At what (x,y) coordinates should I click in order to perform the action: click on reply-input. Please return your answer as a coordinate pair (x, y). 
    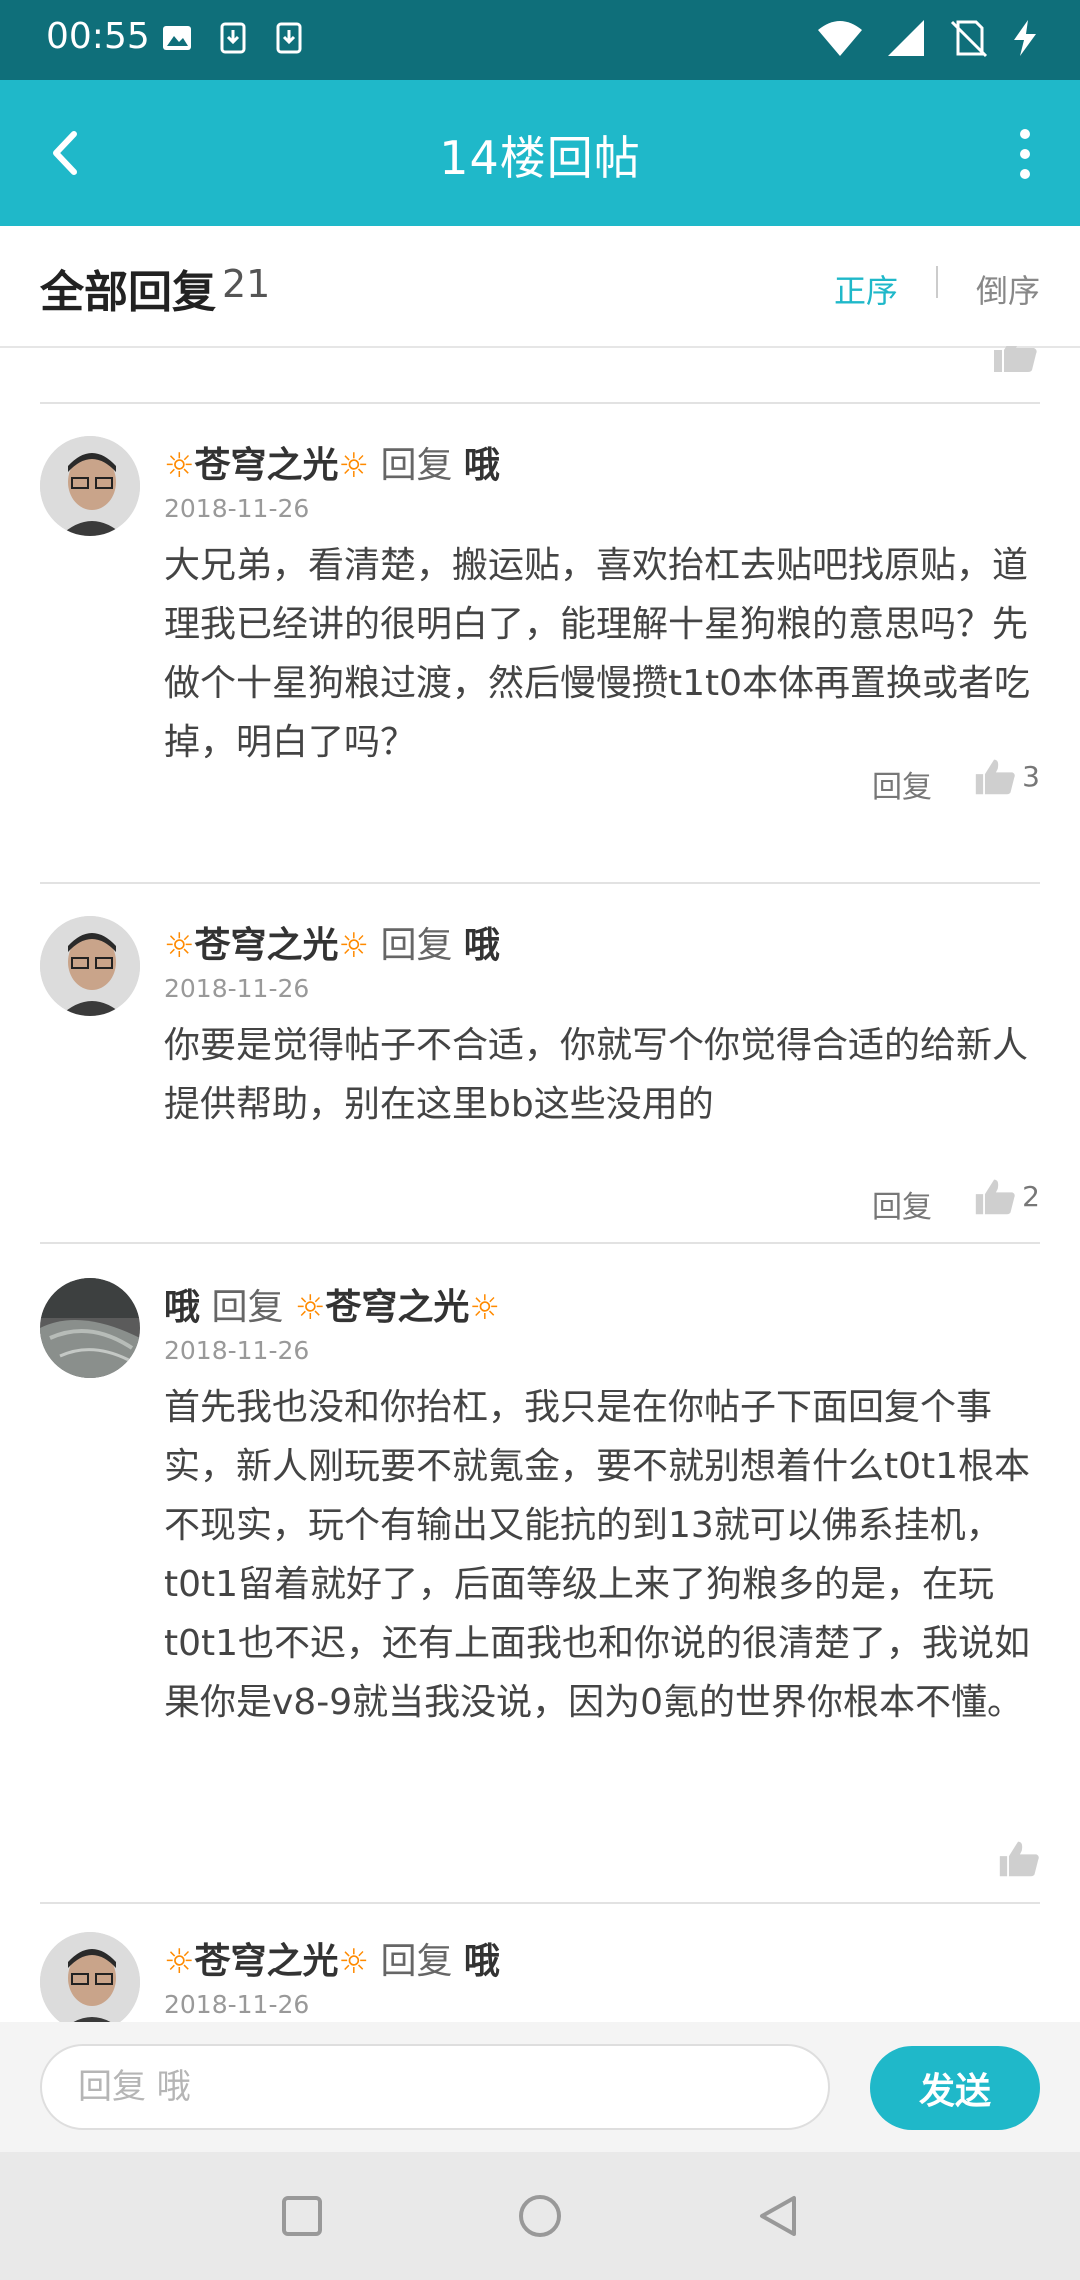
    Looking at the image, I should click on (435, 2087).